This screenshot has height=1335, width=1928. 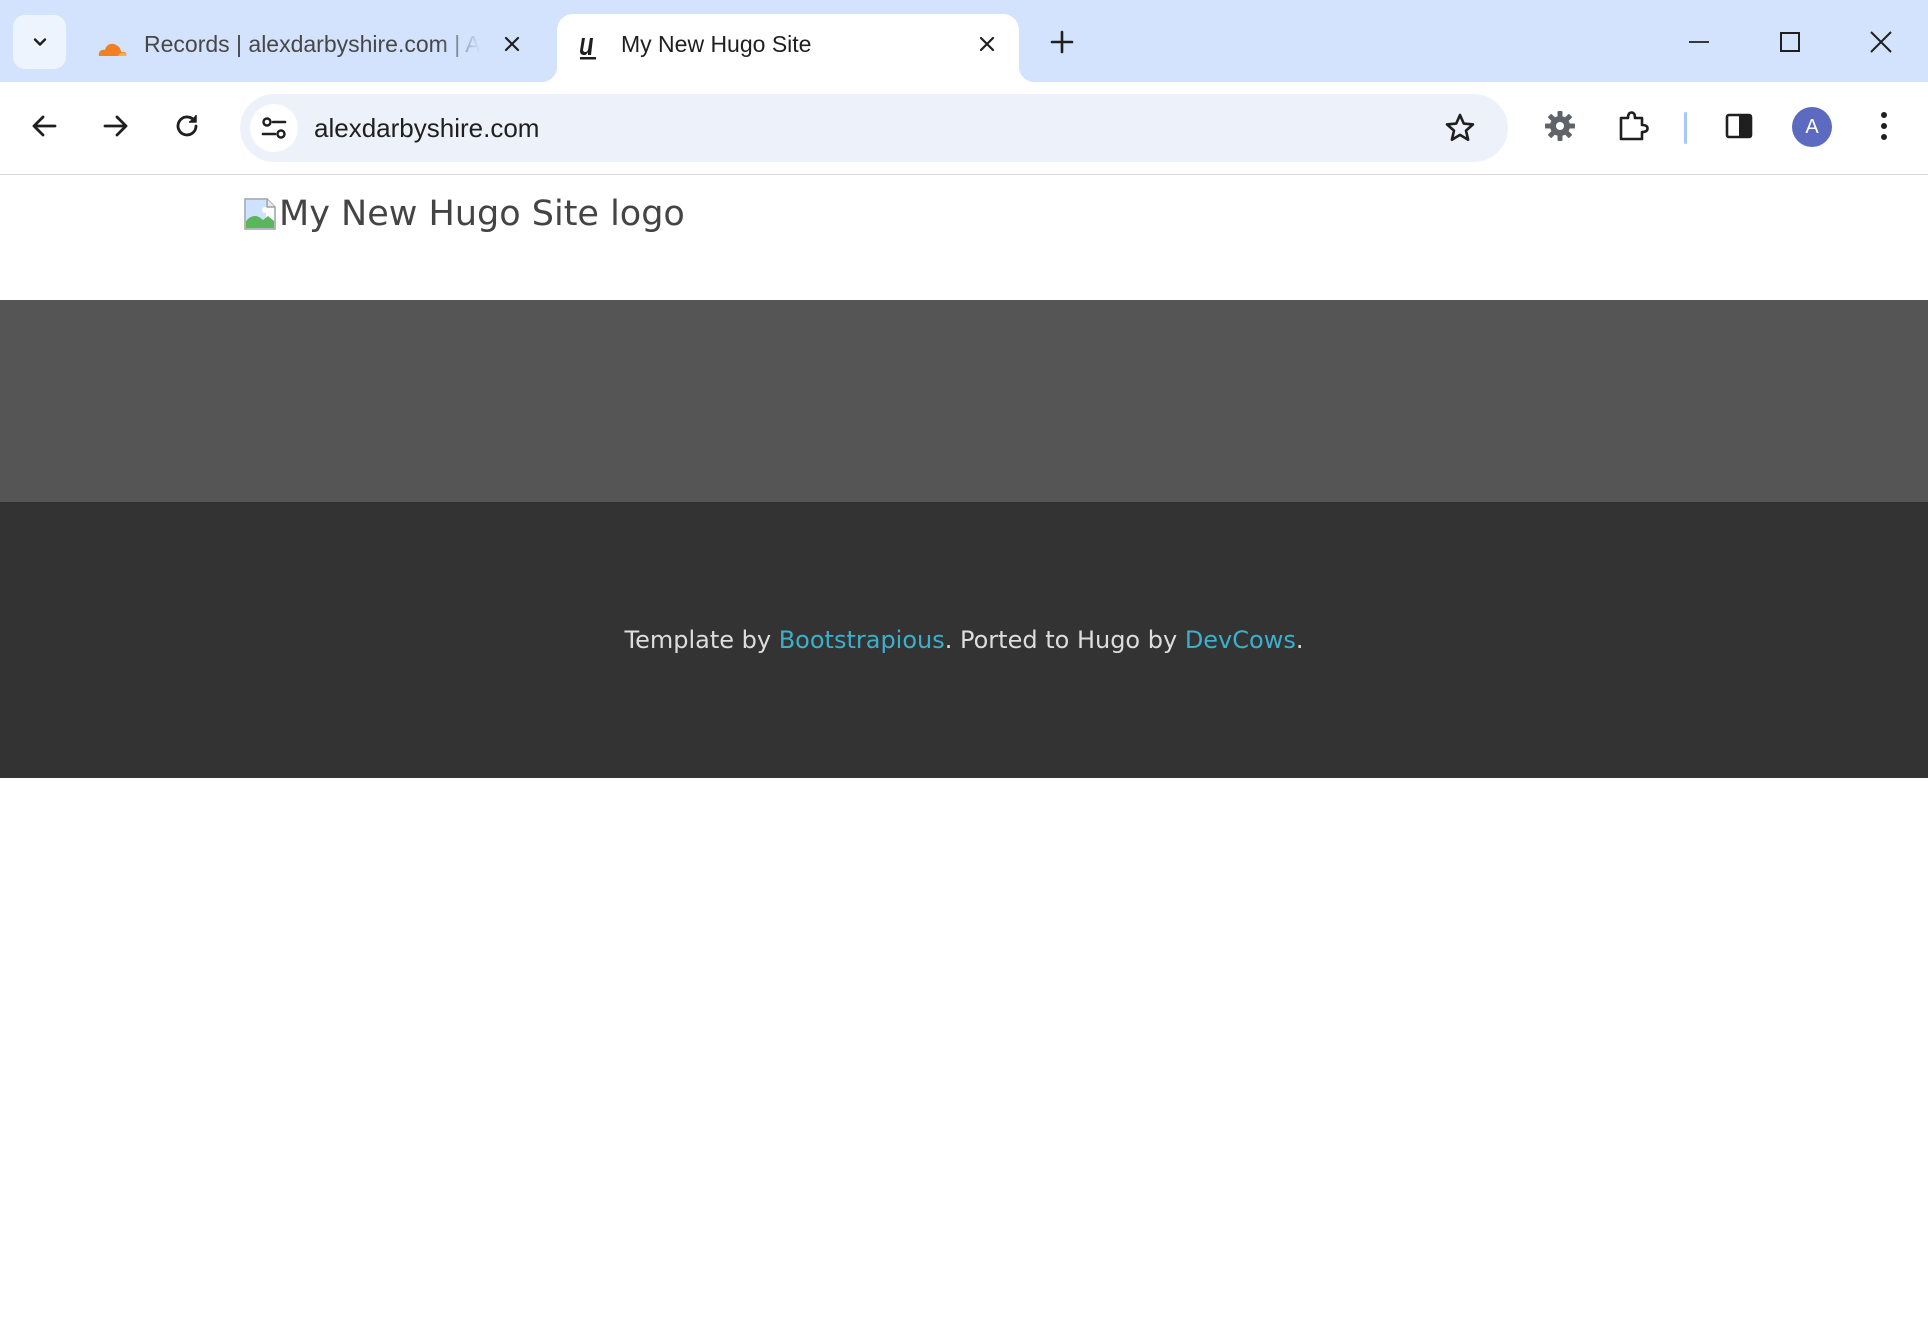 I want to click on toolbar-divider, so click(x=1685, y=128).